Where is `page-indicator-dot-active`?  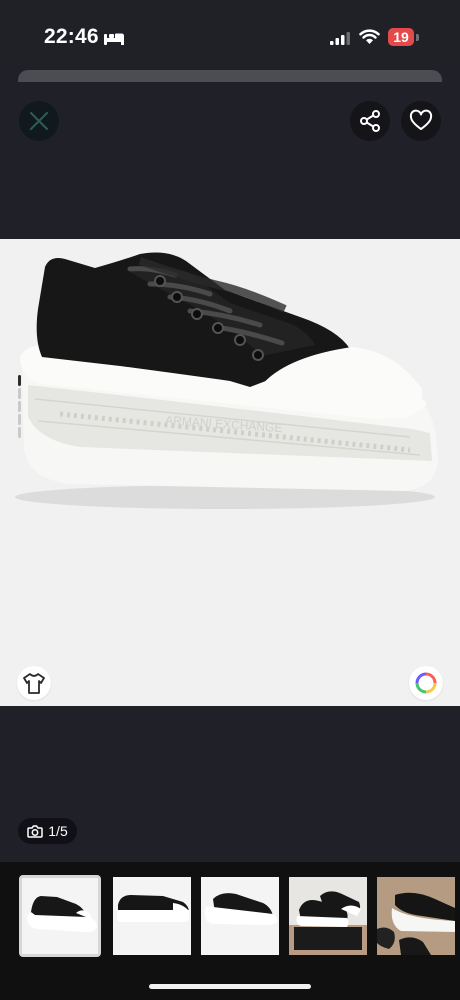 page-indicator-dot-active is located at coordinates (19, 380).